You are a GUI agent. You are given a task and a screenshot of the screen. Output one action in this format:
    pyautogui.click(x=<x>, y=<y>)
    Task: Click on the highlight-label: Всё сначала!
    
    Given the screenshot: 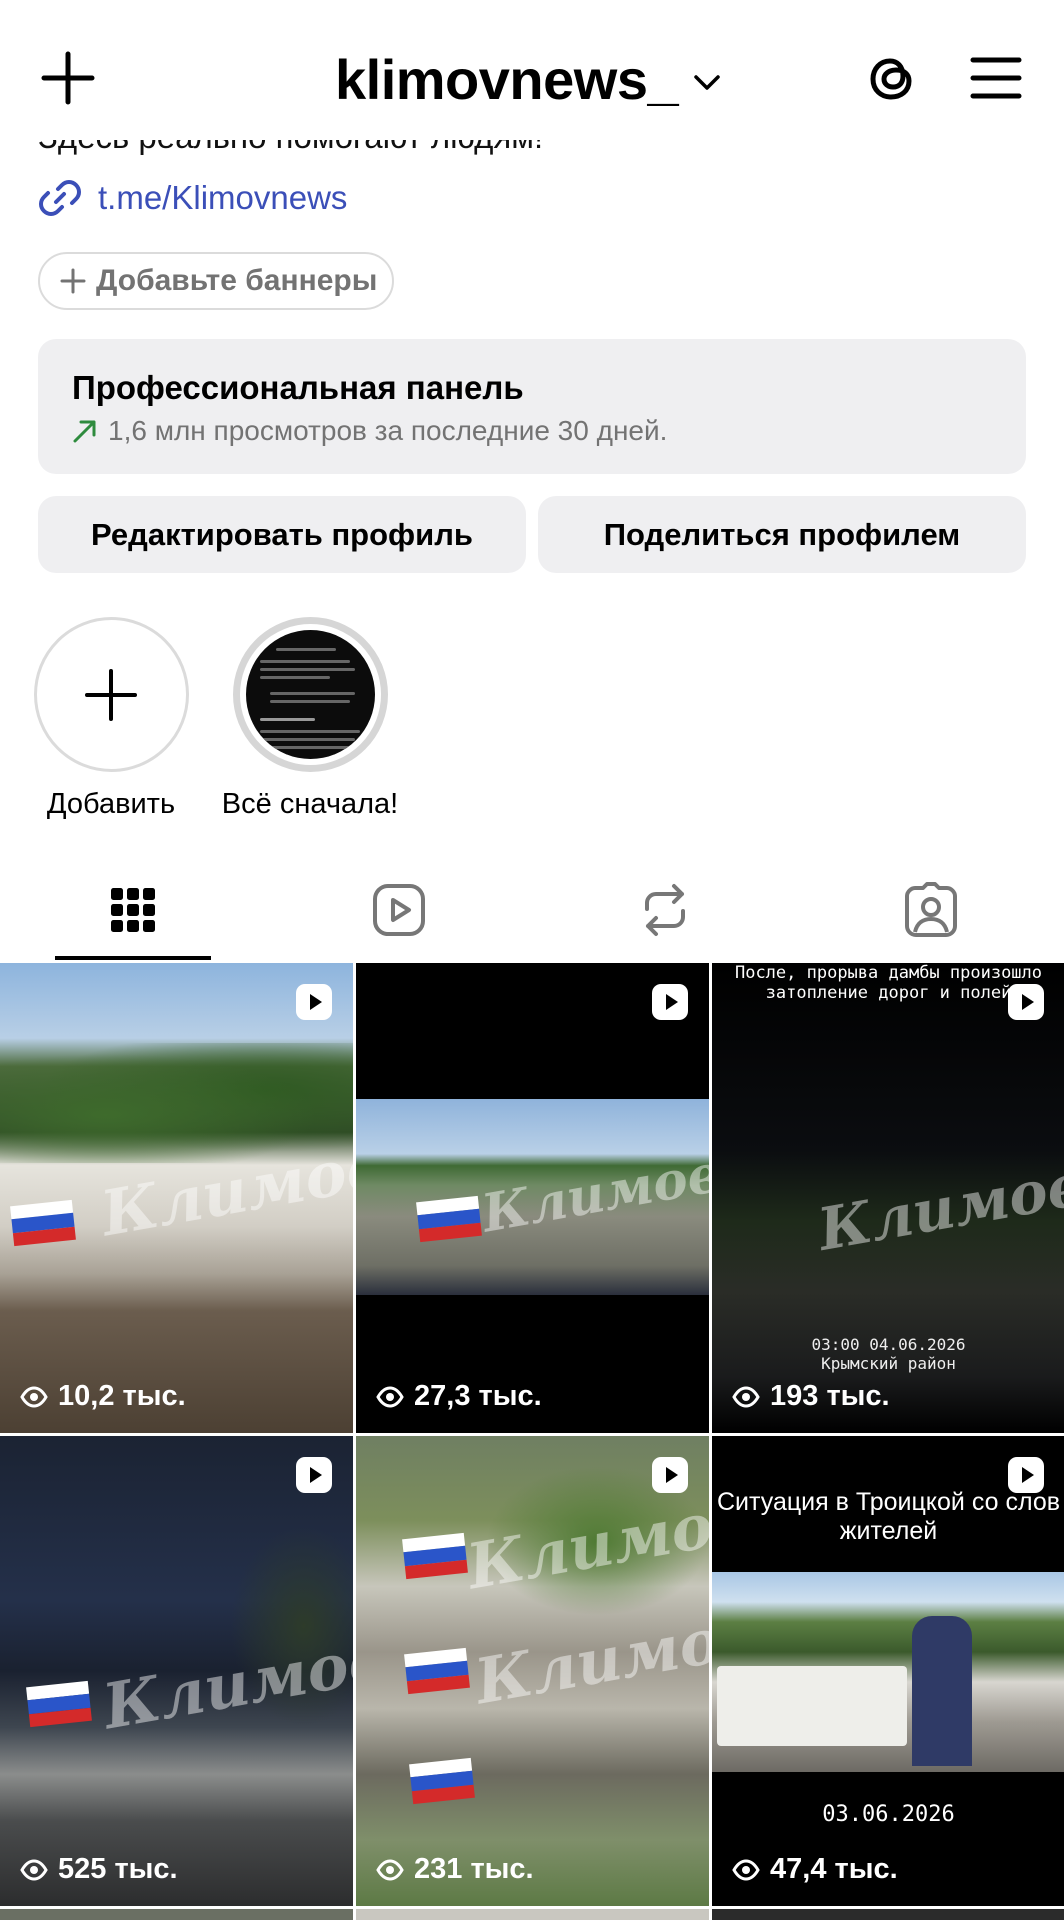 What is the action you would take?
    pyautogui.click(x=310, y=804)
    